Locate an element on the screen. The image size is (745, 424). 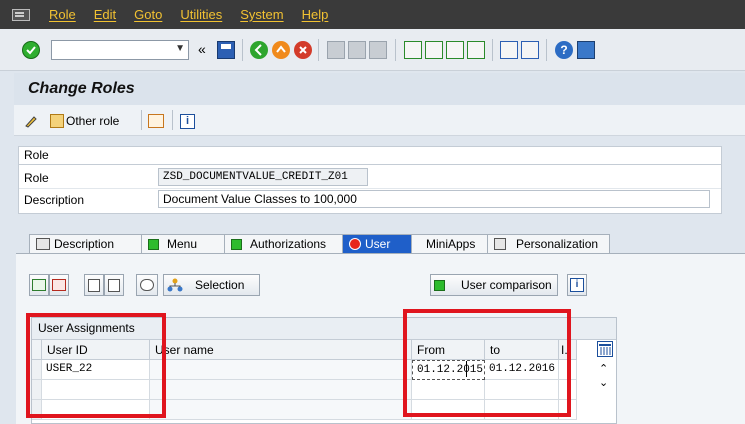
user-comparison-button: User comparison is located at coordinates (494, 285).